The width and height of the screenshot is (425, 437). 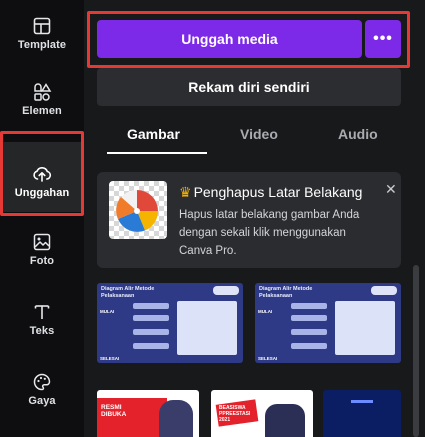 What do you see at coordinates (42, 174) in the screenshot?
I see `cloud-upload-icon` at bounding box center [42, 174].